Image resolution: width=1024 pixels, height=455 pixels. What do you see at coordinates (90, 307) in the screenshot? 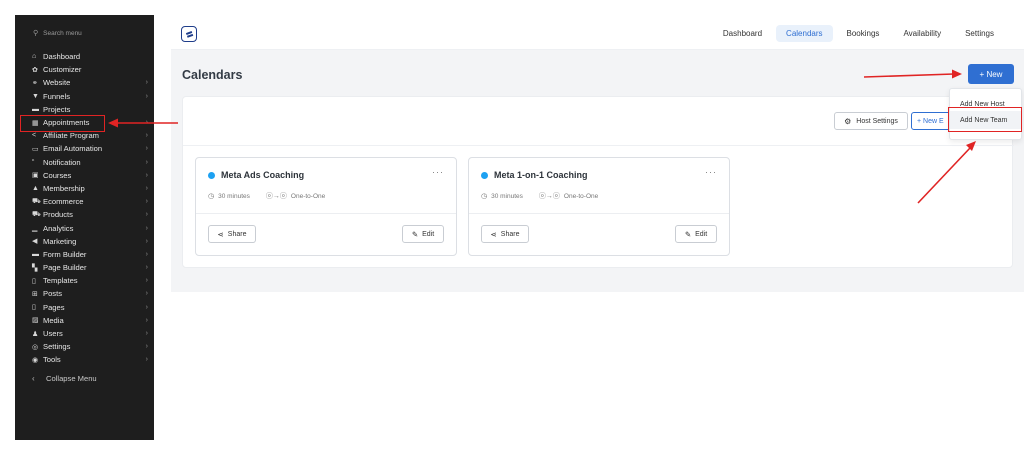
I see `sidebar-item-pages: ▯ Pages ›` at bounding box center [90, 307].